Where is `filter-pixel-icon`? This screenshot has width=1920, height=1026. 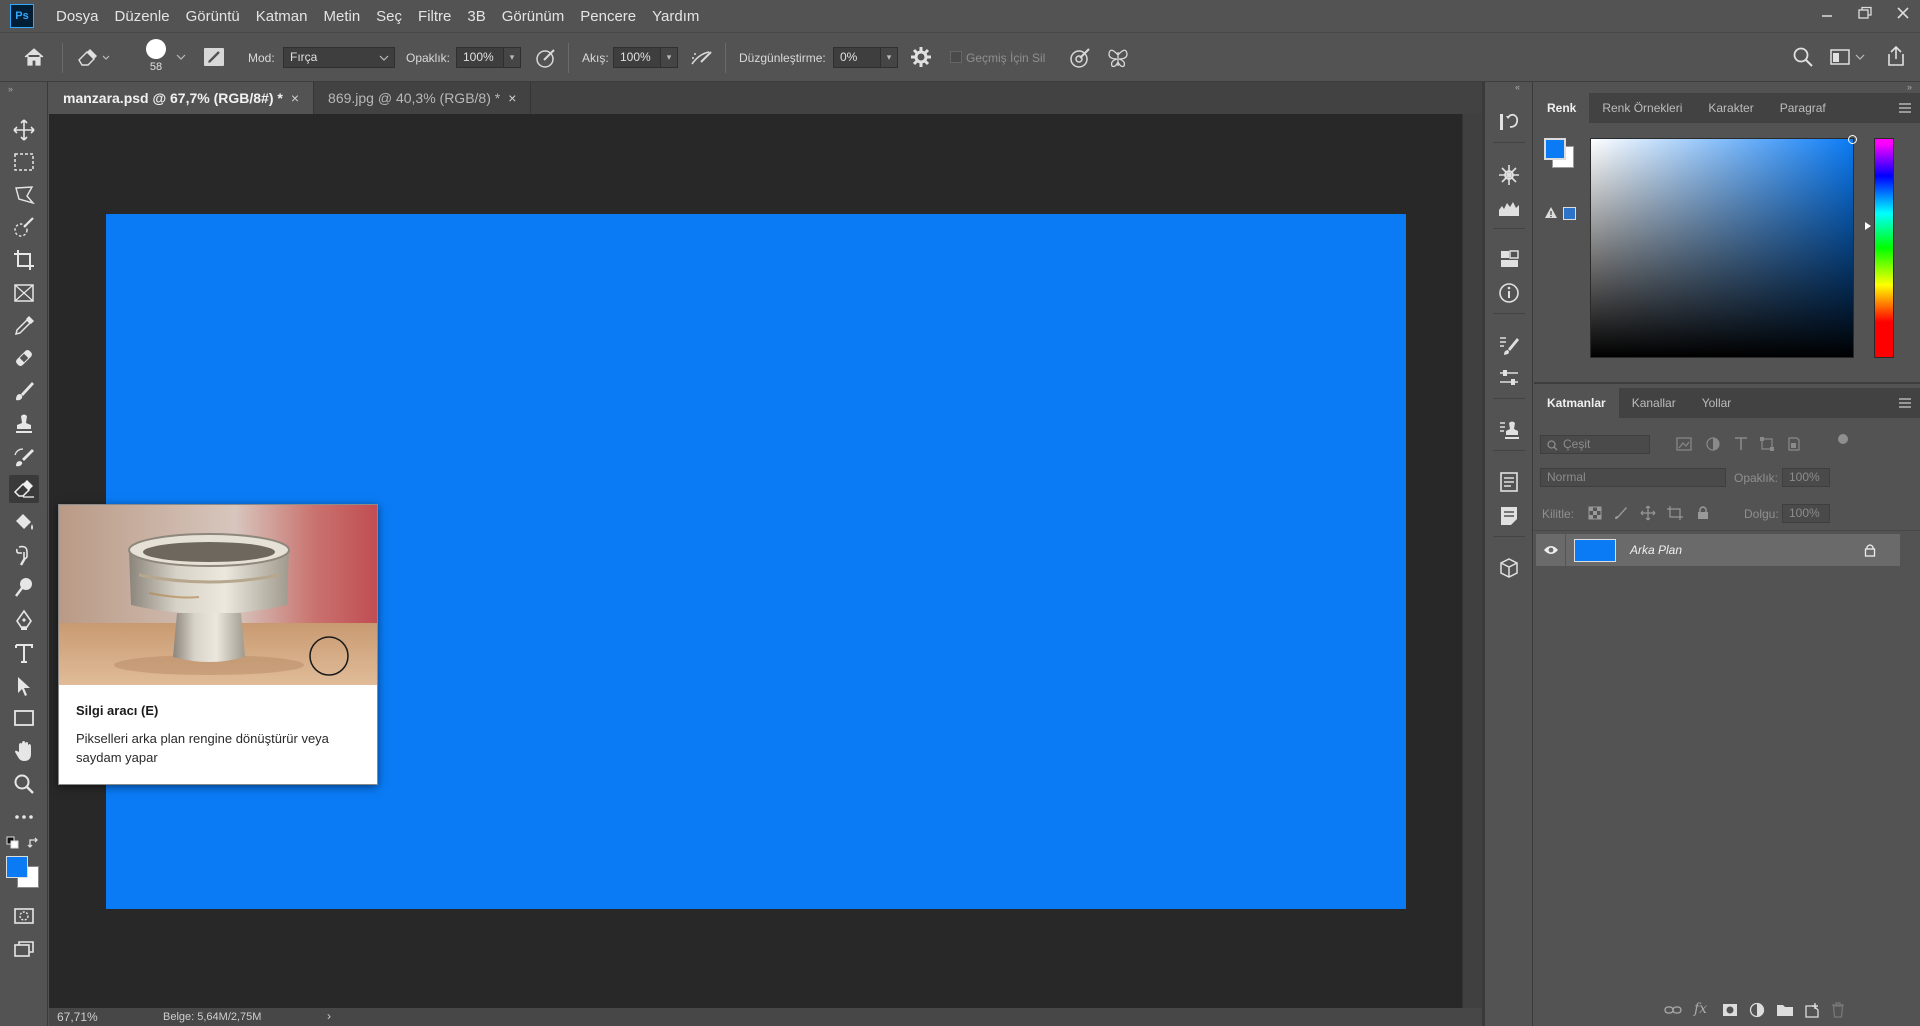 filter-pixel-icon is located at coordinates (1684, 444).